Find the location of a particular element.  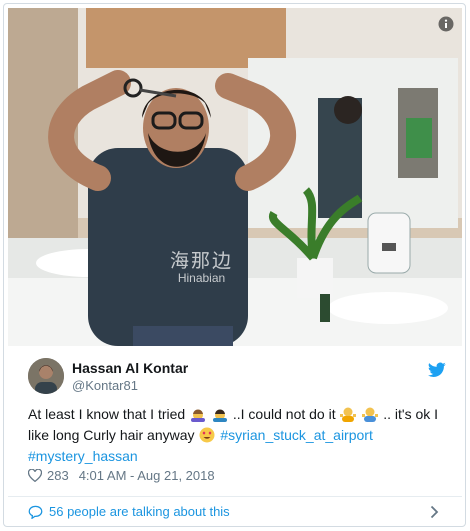

hashtag-mystery-hassan: #mystery_hassan is located at coordinates (83, 456).